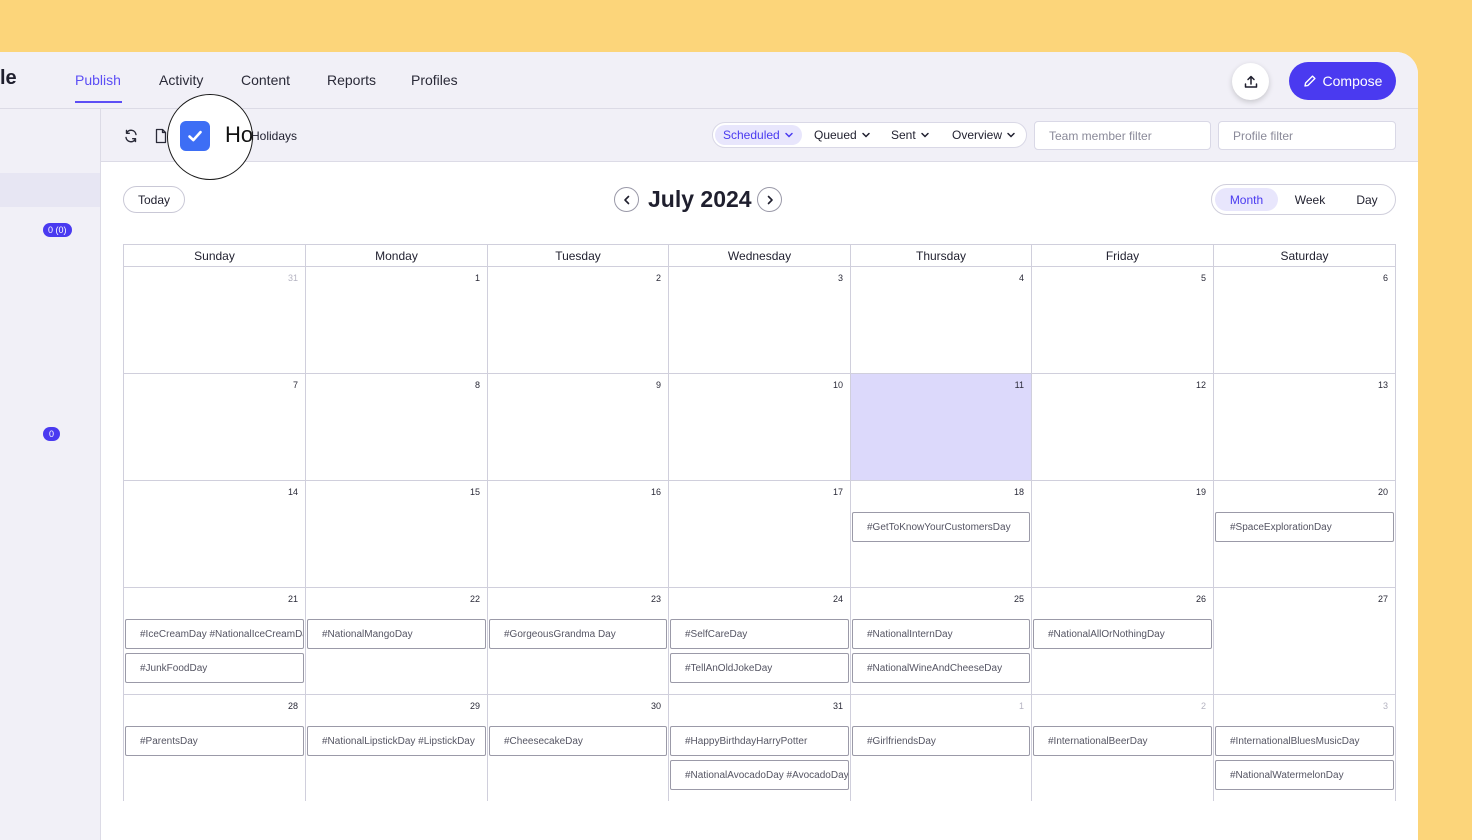  Describe the element at coordinates (1304, 320) in the screenshot. I see `calendar-day-cell: 6` at that location.